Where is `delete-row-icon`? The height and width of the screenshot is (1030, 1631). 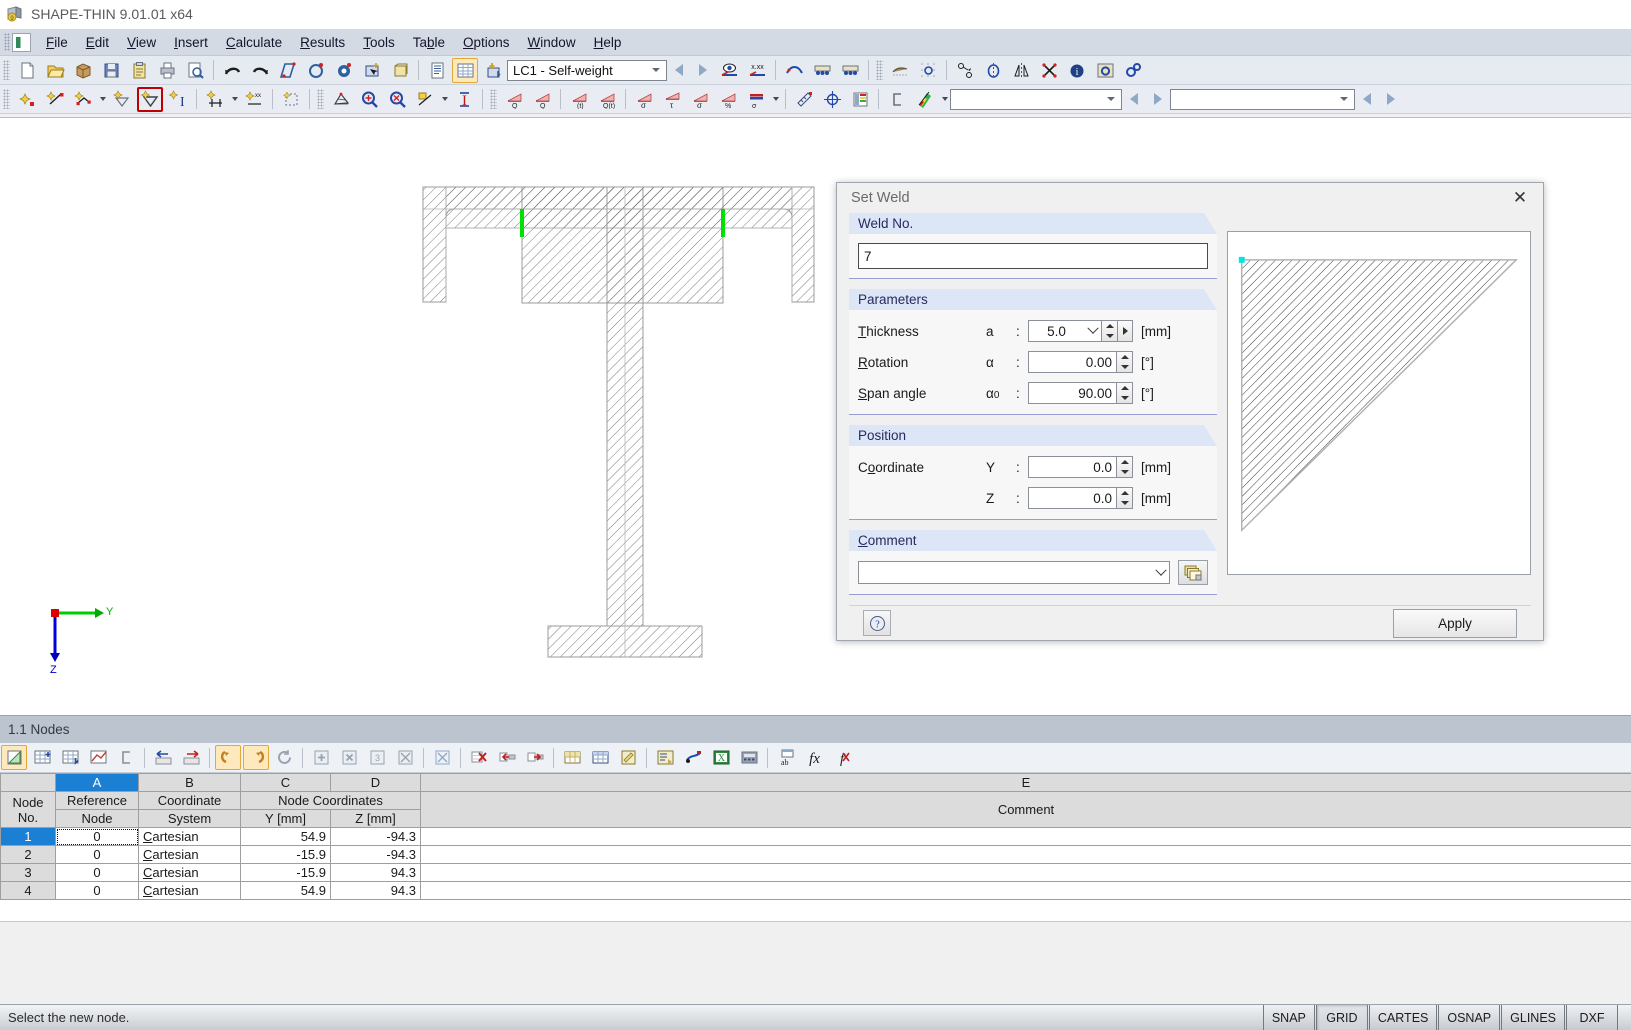
delete-row-icon is located at coordinates (479, 757).